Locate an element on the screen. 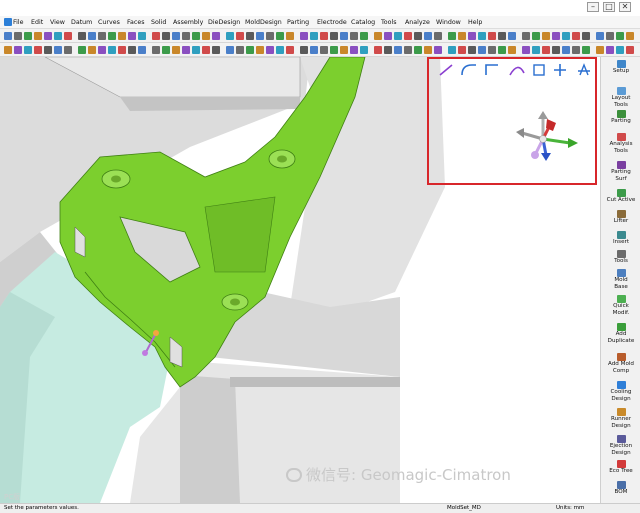 The width and height of the screenshot is (640, 513). menu-solid: Solid is located at coordinates (158, 22).